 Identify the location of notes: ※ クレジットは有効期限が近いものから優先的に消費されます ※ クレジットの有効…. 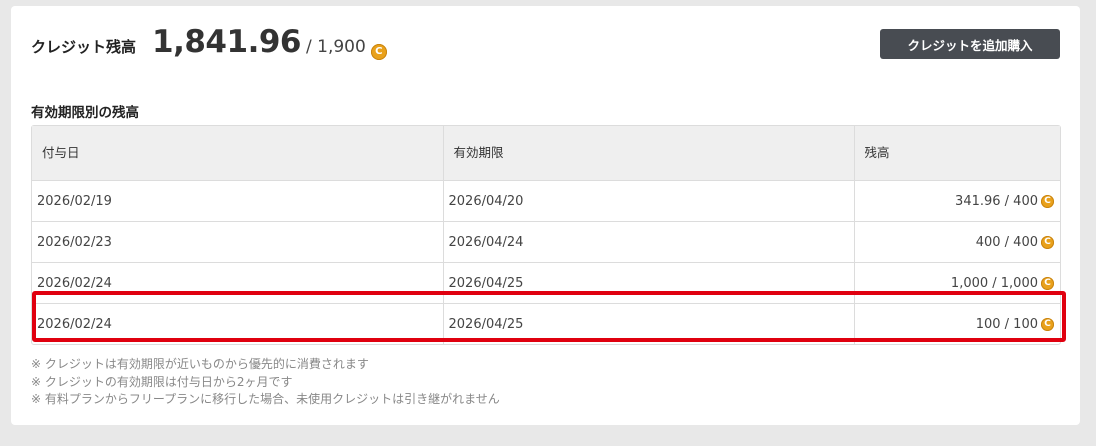
(265, 382).